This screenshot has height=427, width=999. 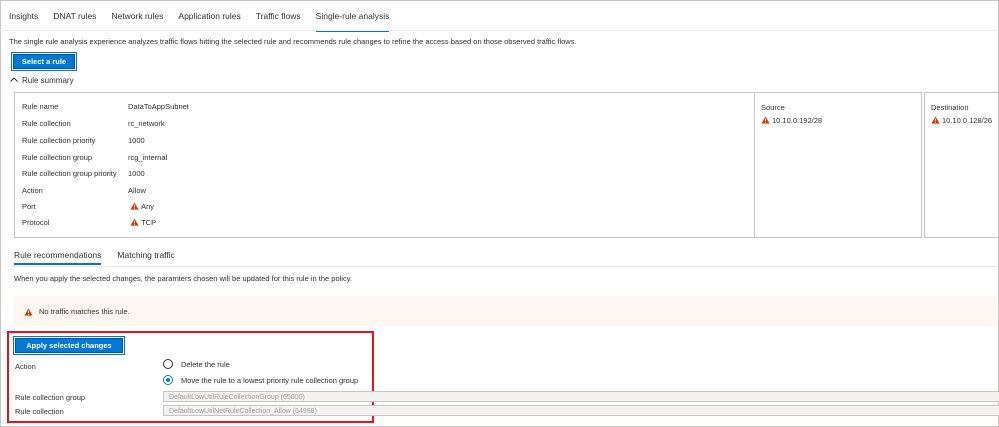 What do you see at coordinates (961, 165) in the screenshot?
I see `destination-panel: Destination 10.10.0.128/26` at bounding box center [961, 165].